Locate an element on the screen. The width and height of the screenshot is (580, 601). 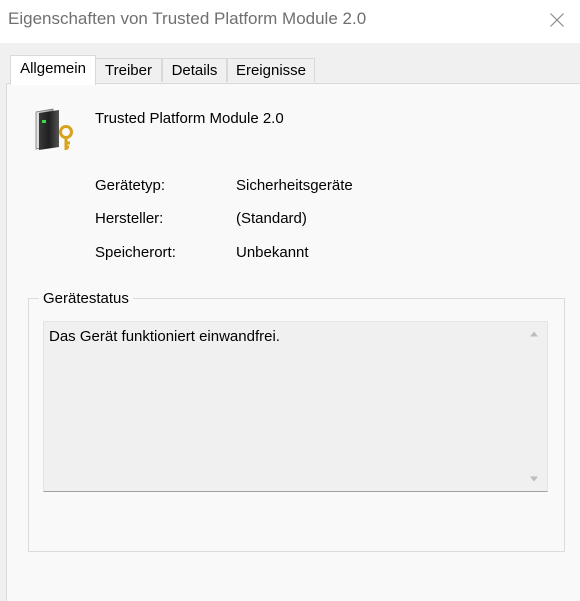
scroll-up-button is located at coordinates (534, 334).